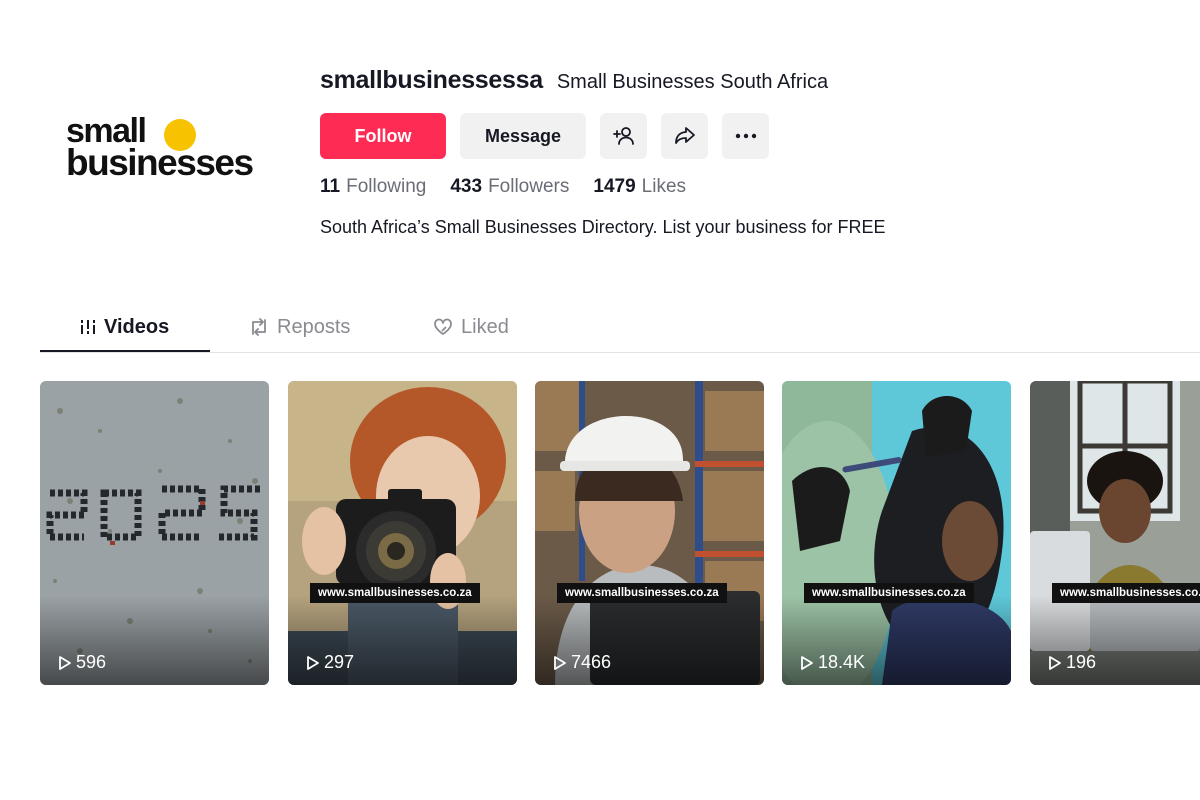  I want to click on follow-button: Follow, so click(383, 136).